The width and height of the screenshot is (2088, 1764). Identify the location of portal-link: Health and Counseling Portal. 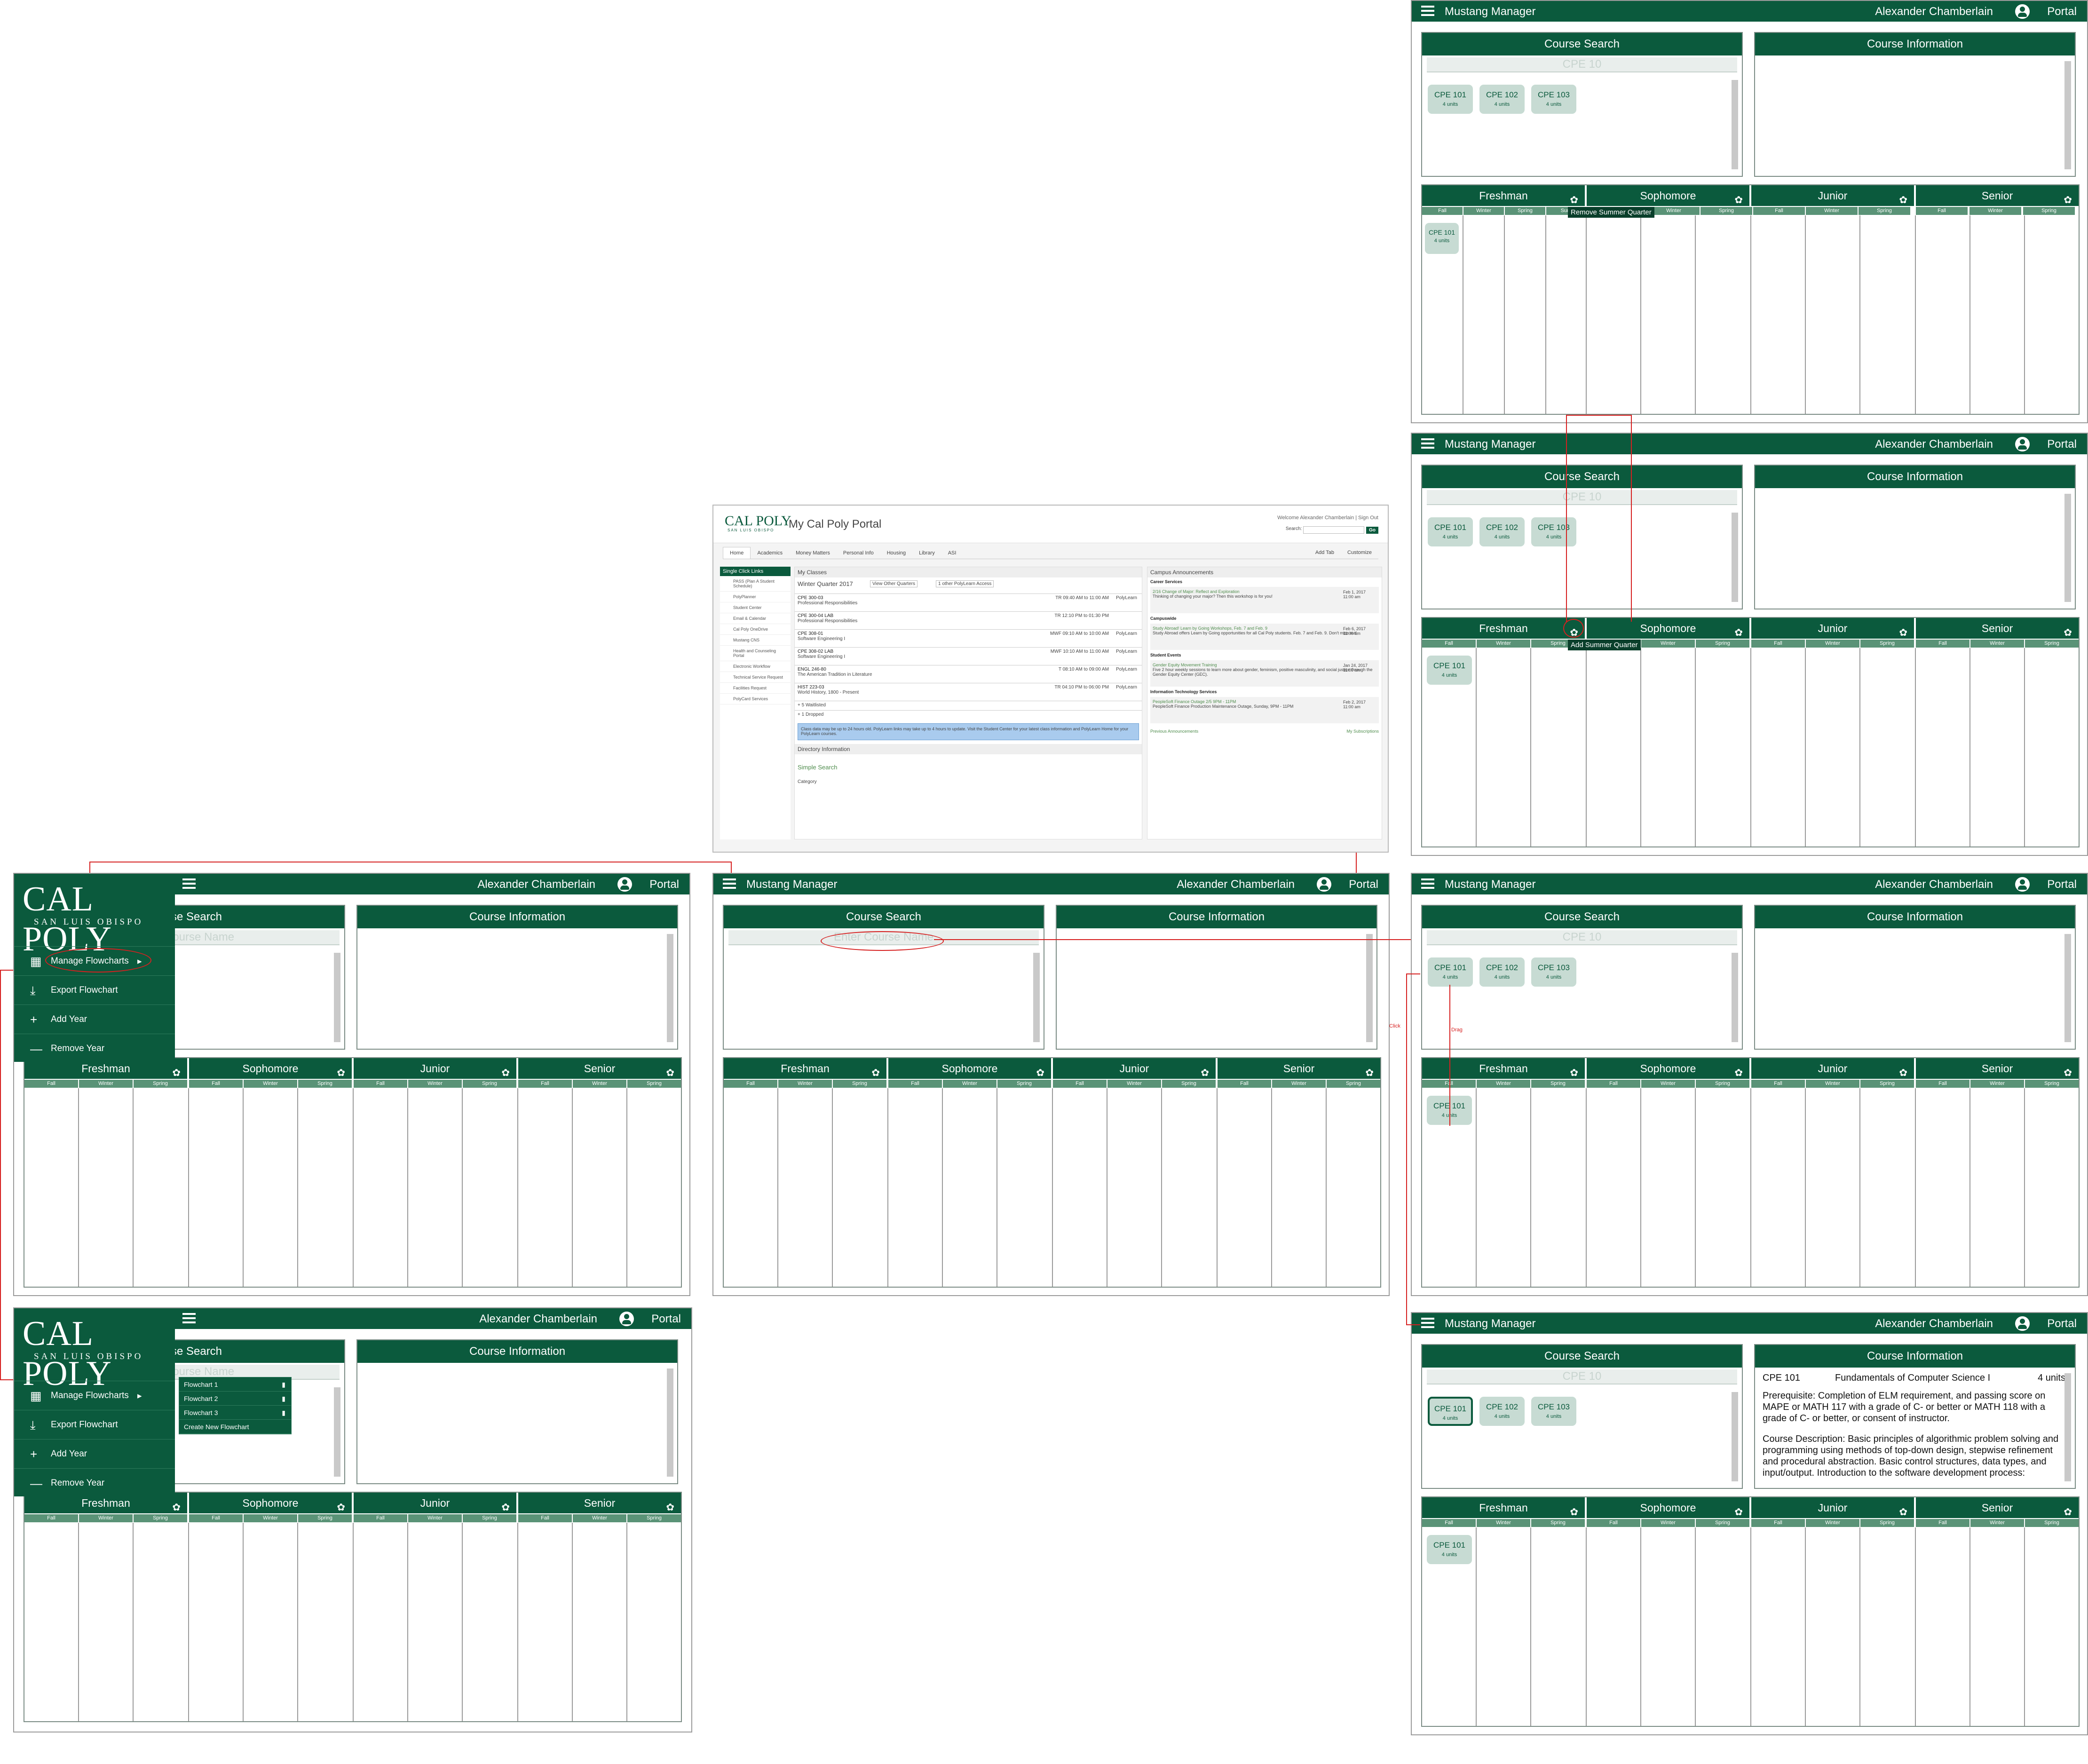
(756, 653).